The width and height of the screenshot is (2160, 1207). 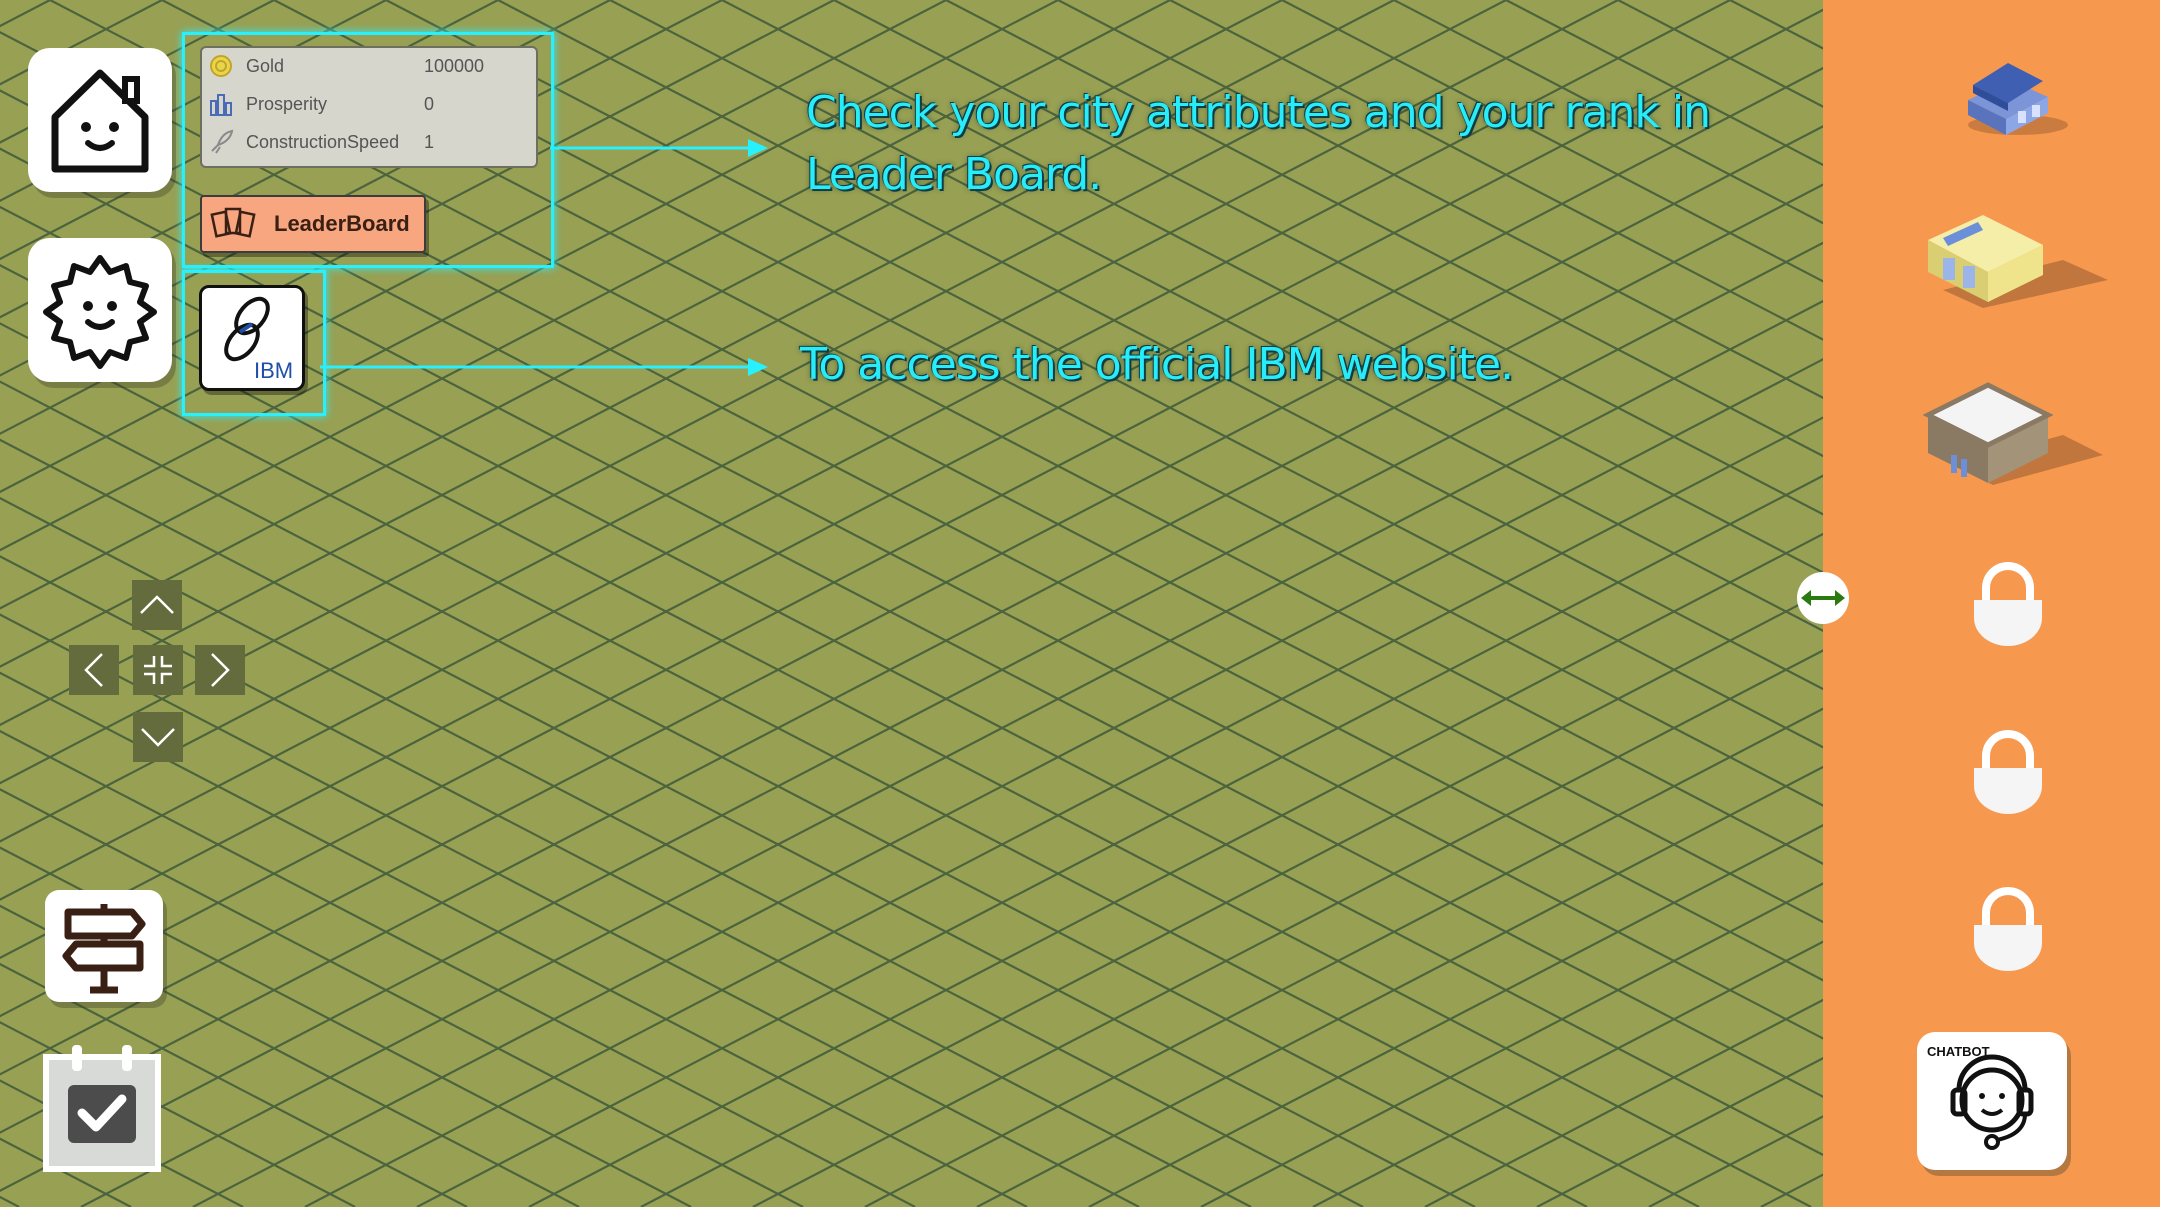 I want to click on pan-down-button, so click(x=158, y=737).